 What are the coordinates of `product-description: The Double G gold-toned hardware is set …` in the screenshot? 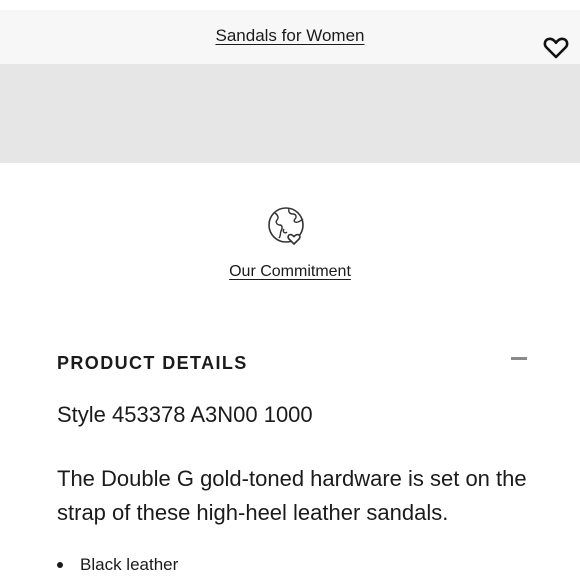 It's located at (292, 495).